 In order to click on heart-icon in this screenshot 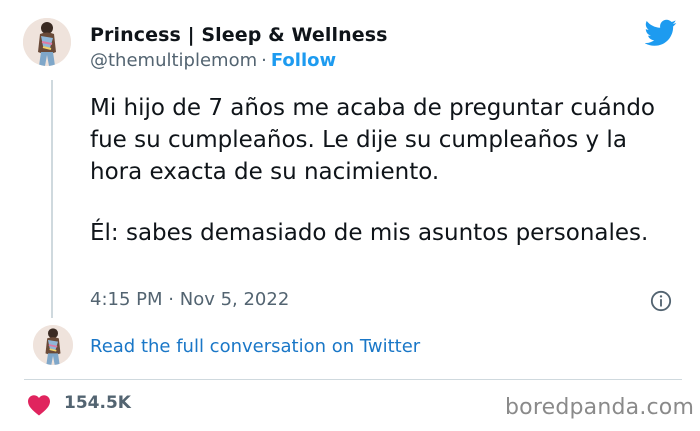, I will do `click(39, 405)`.